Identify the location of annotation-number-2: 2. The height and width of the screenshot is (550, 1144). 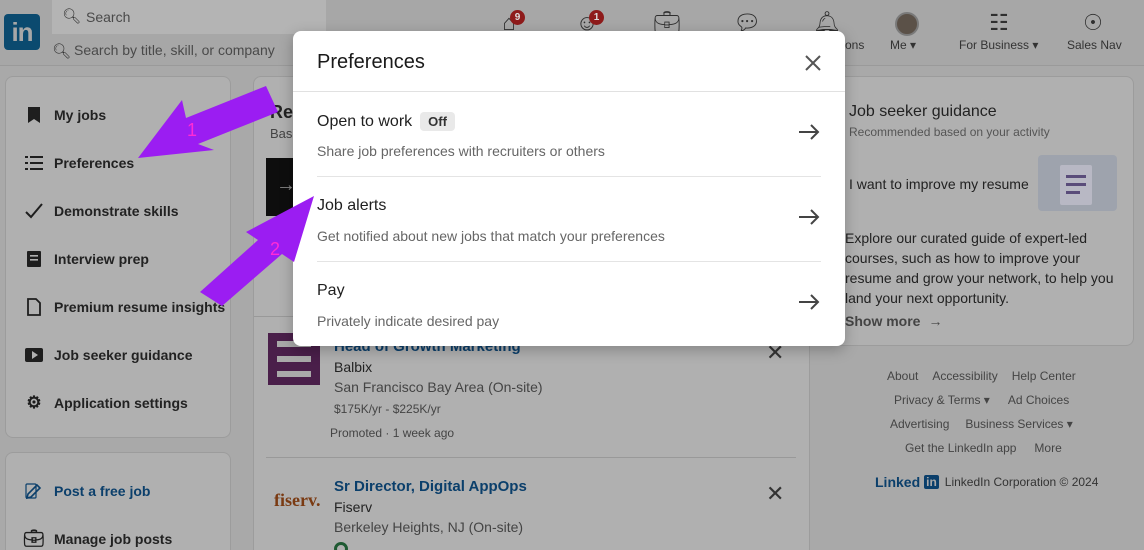
(275, 249).